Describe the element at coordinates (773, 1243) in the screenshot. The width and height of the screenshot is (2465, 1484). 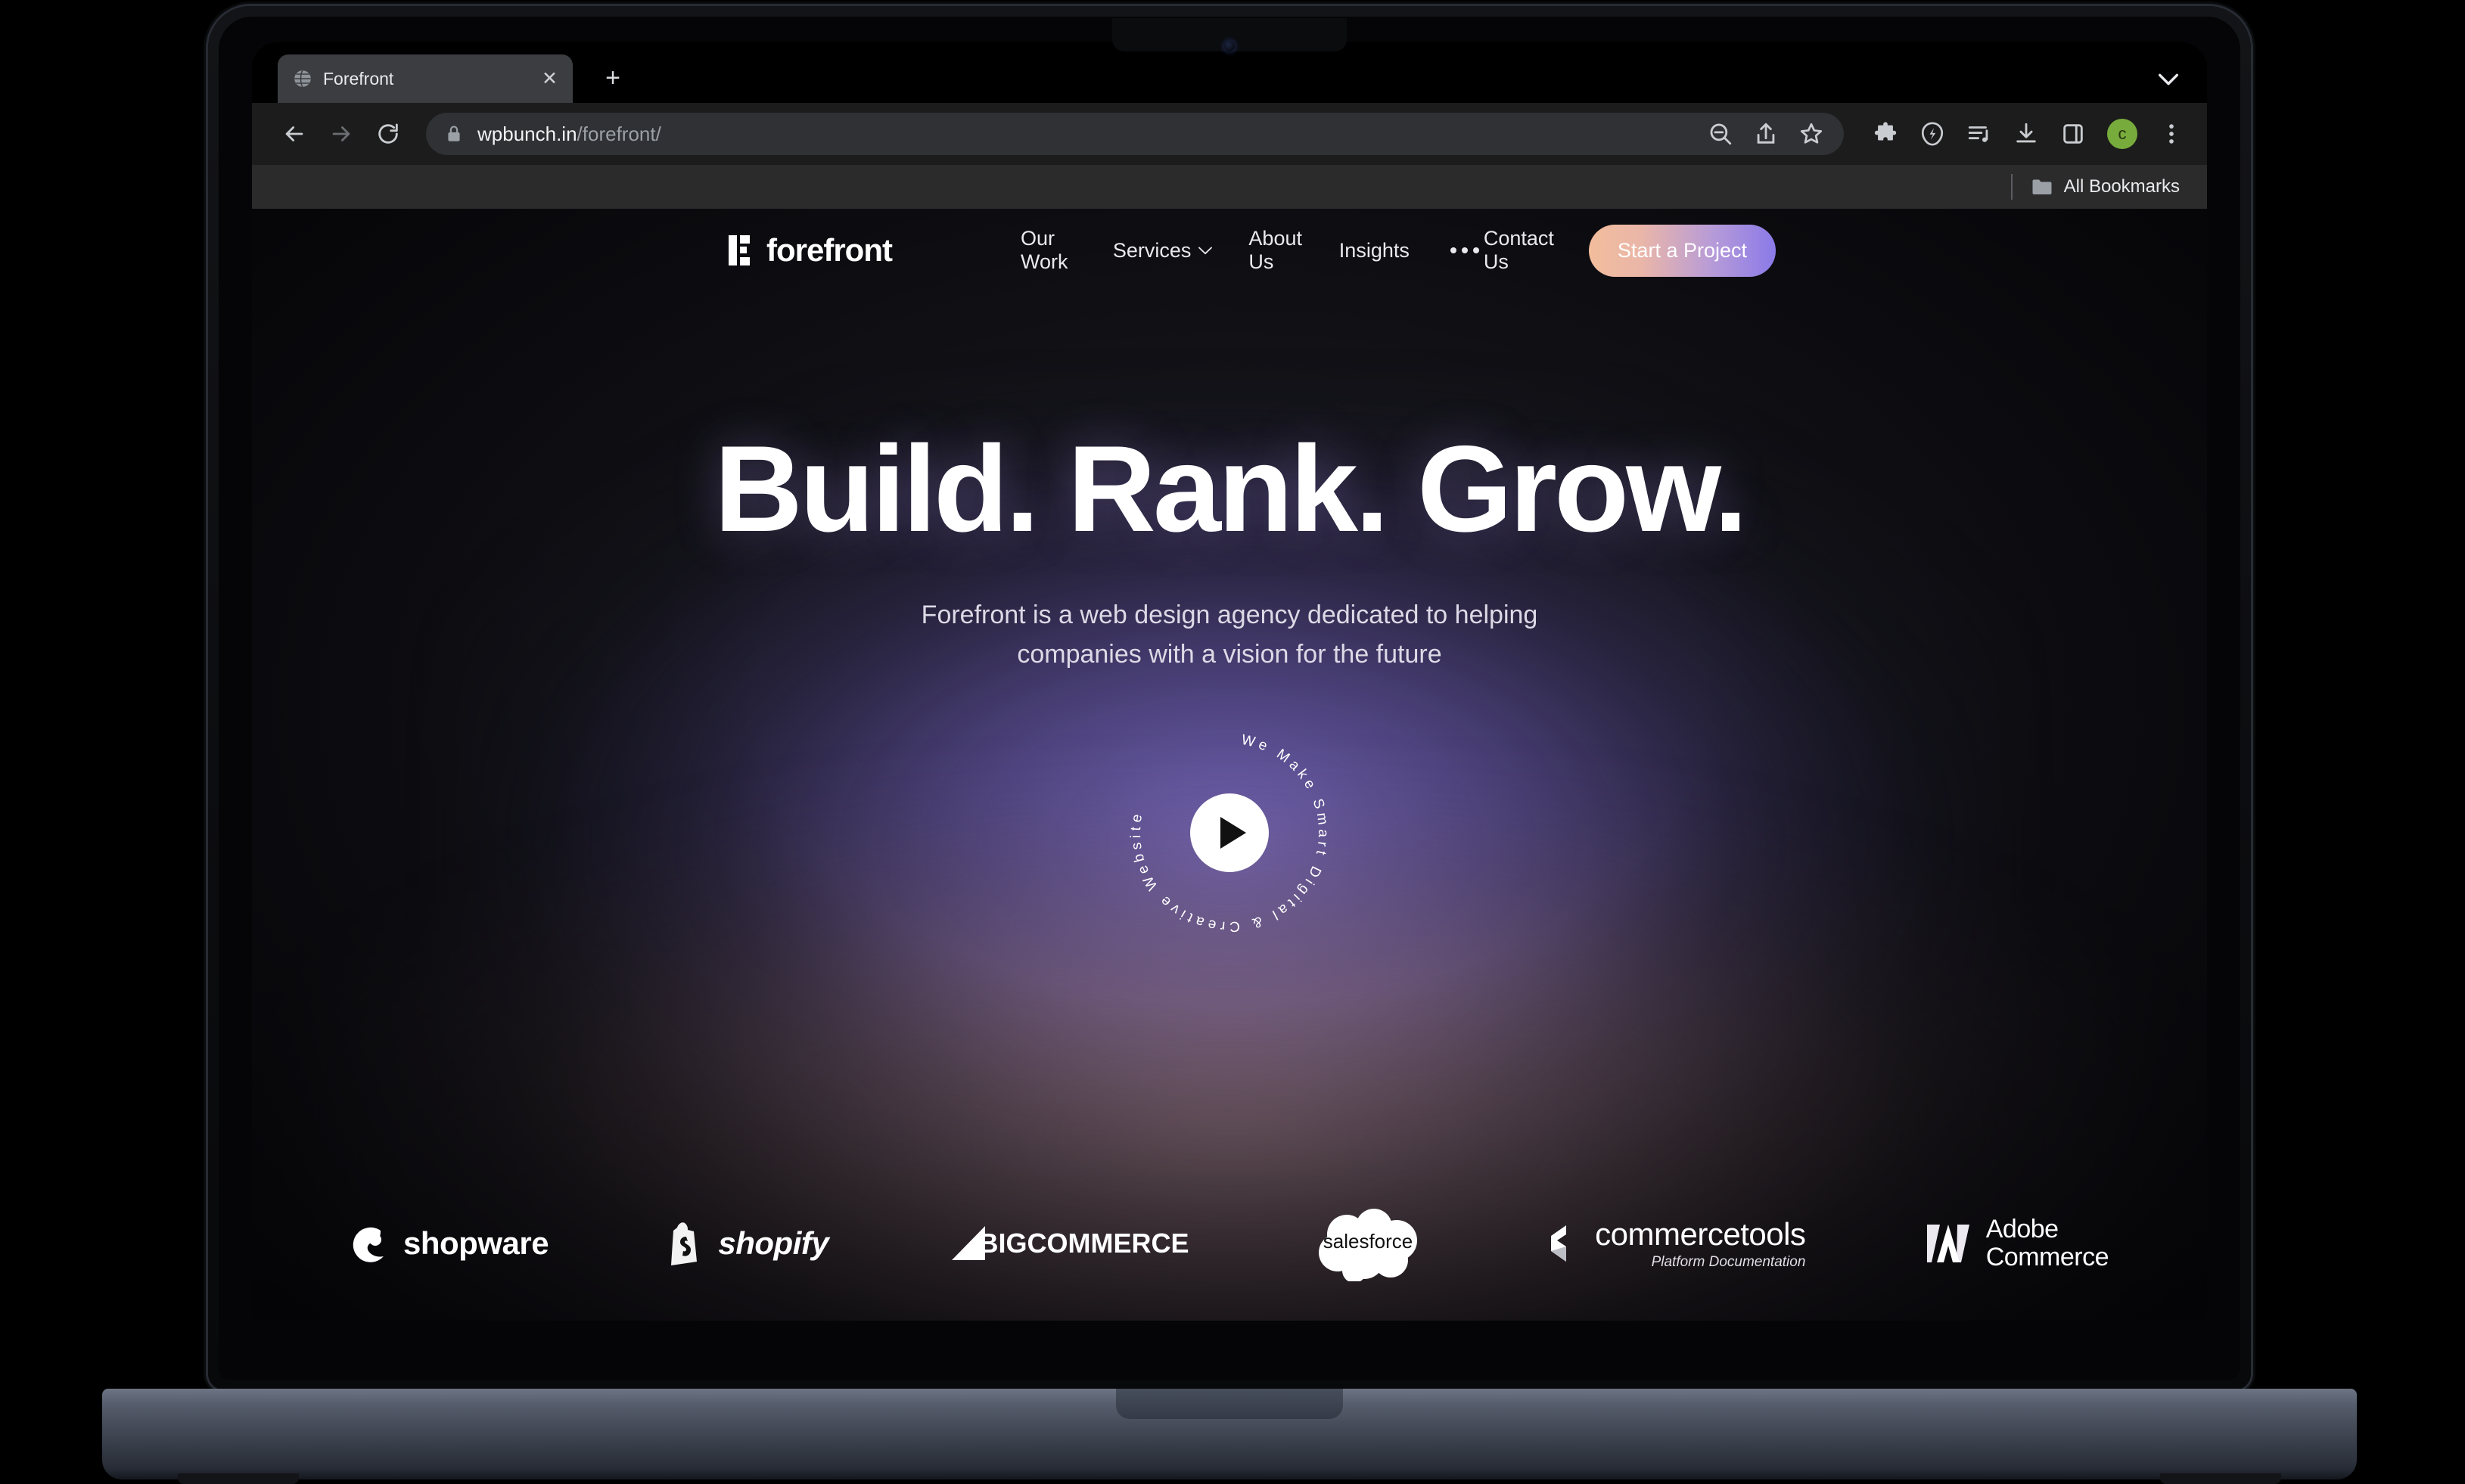
I see `brand-name: shopify` at that location.